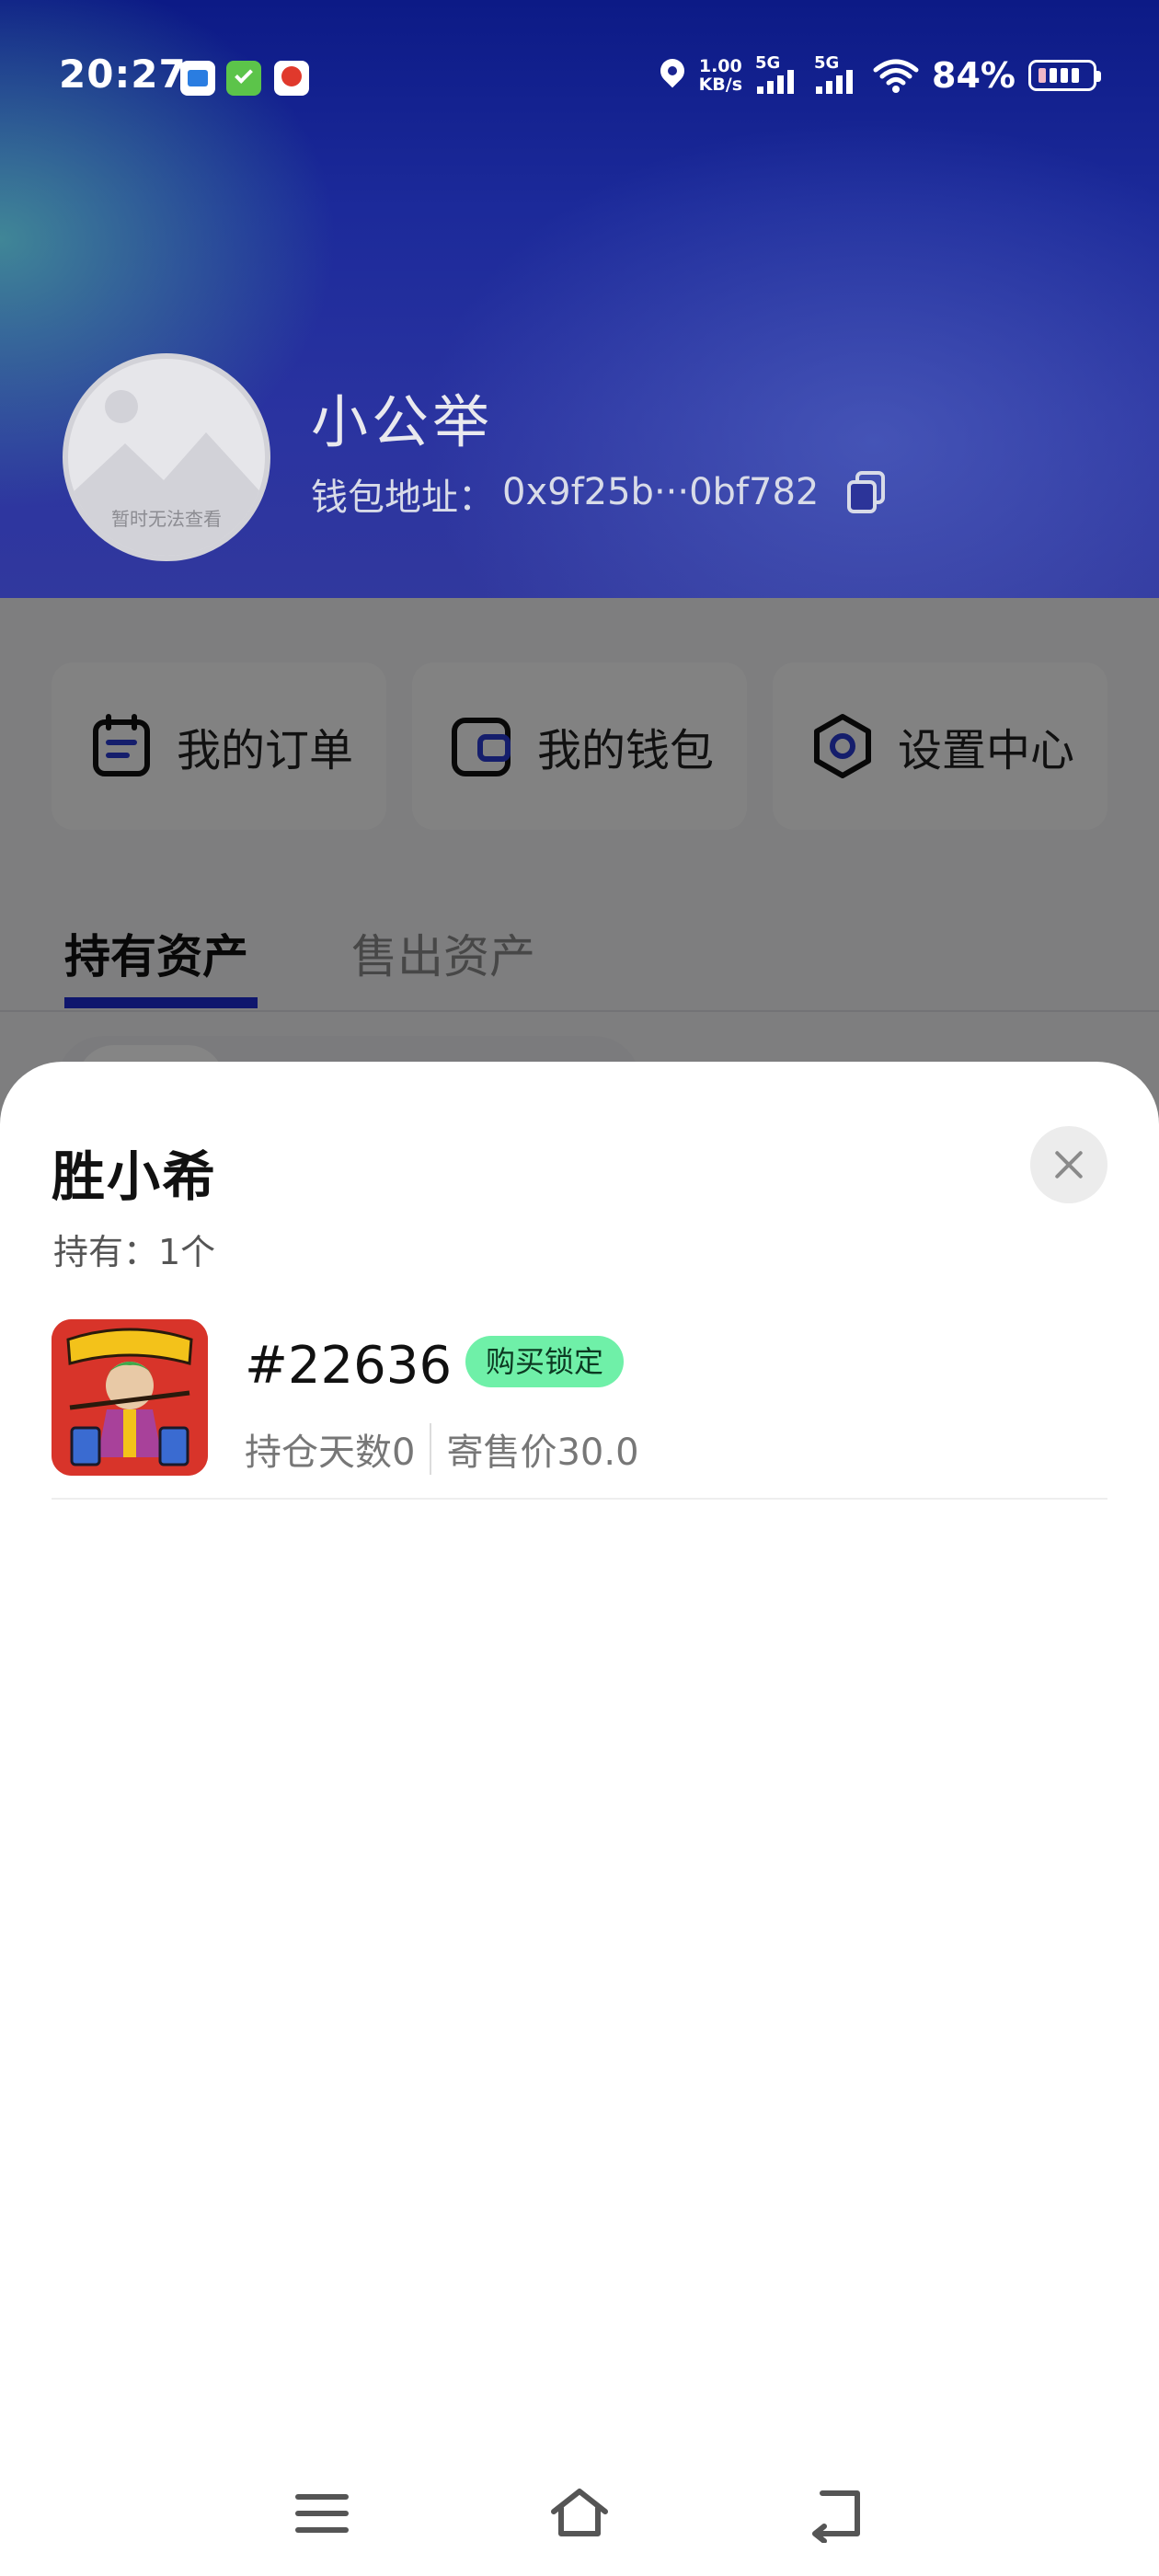 The image size is (1159, 2576). What do you see at coordinates (403, 498) in the screenshot?
I see `wallet-address-label: 钱包地址：` at bounding box center [403, 498].